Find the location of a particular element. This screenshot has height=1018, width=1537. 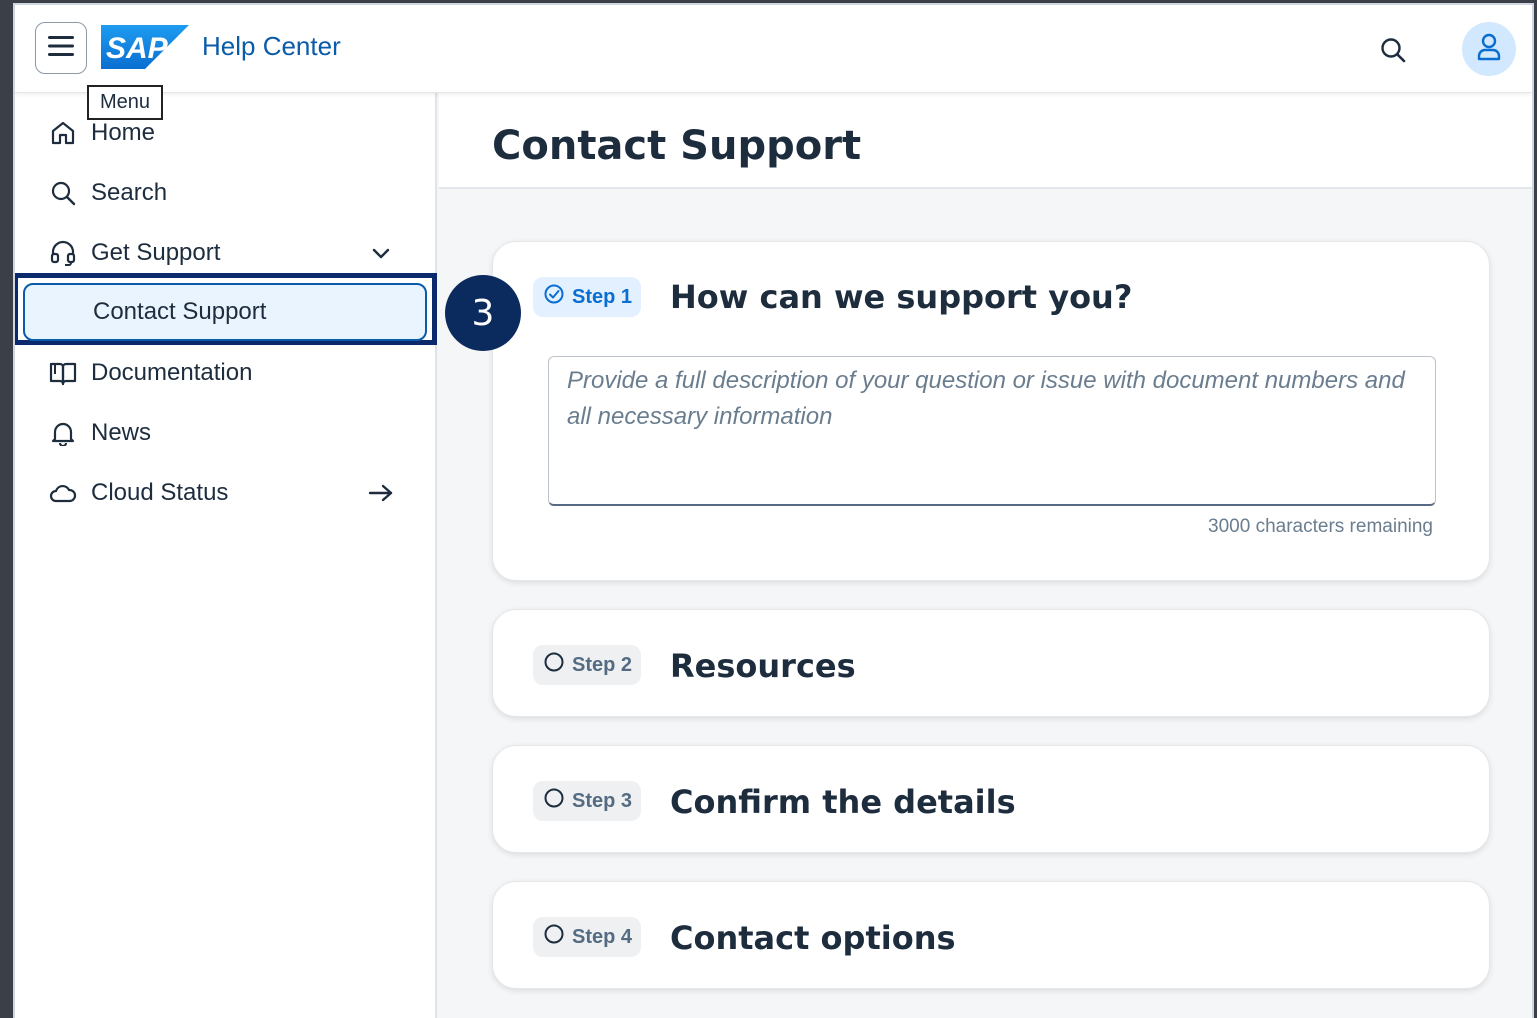

sidebar-item-label: Cloud Status is located at coordinates (160, 492).